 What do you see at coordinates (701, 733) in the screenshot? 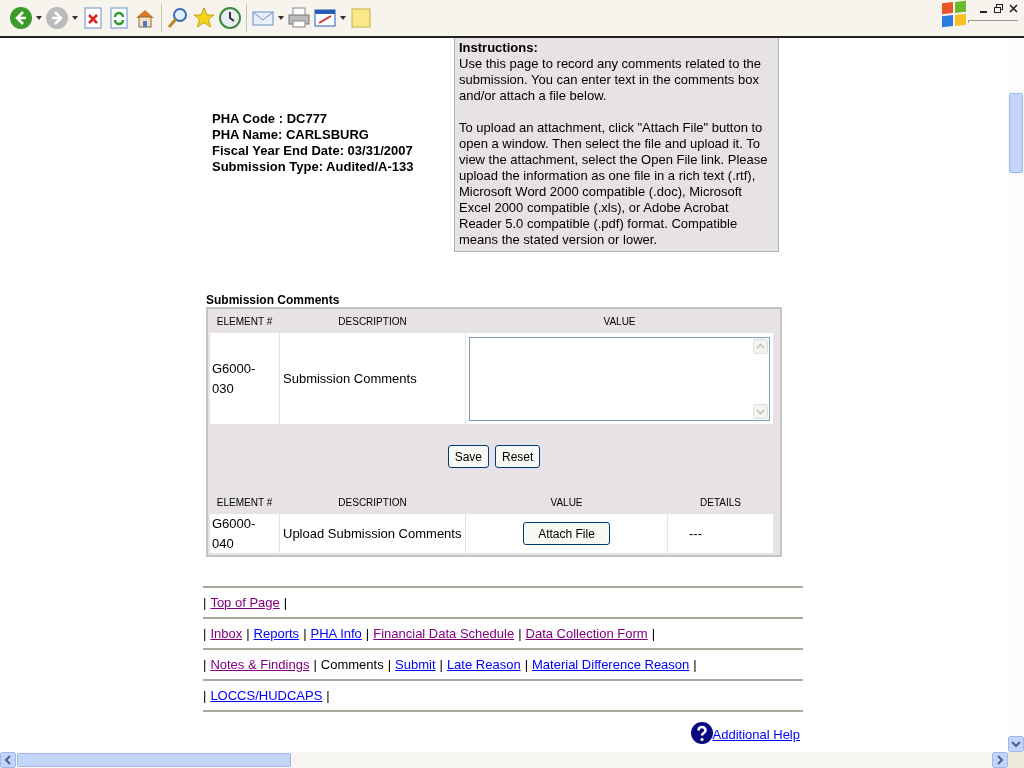
I see `help-icon` at bounding box center [701, 733].